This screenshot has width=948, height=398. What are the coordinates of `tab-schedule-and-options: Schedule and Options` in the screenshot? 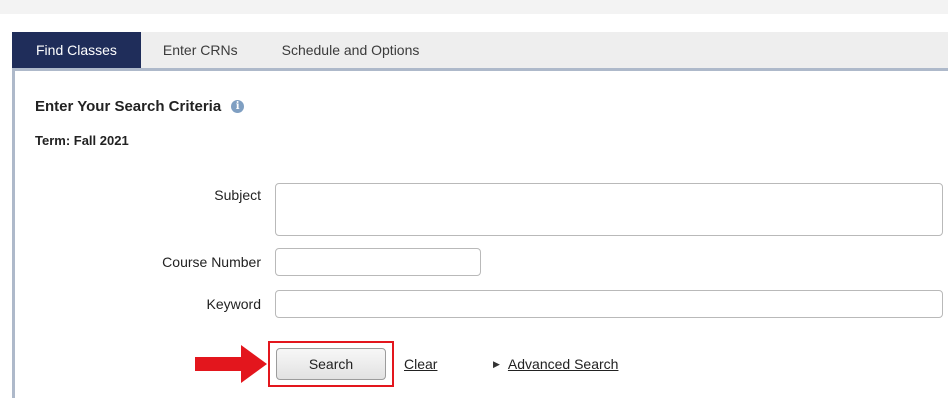 It's located at (351, 50).